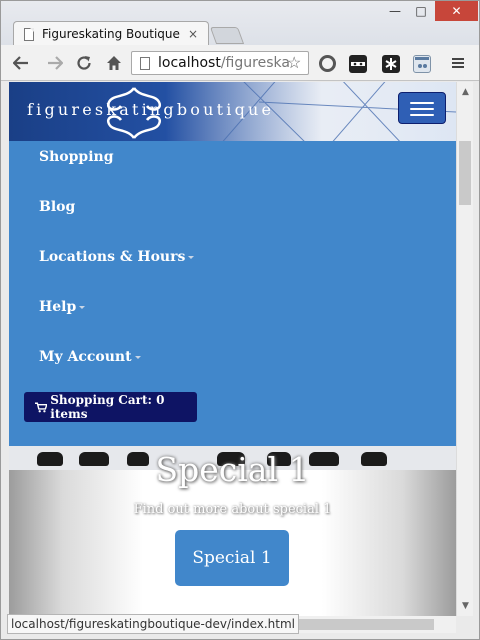 The image size is (480, 640). I want to click on nav-item-locations-hours: Locations & Hours, so click(117, 257).